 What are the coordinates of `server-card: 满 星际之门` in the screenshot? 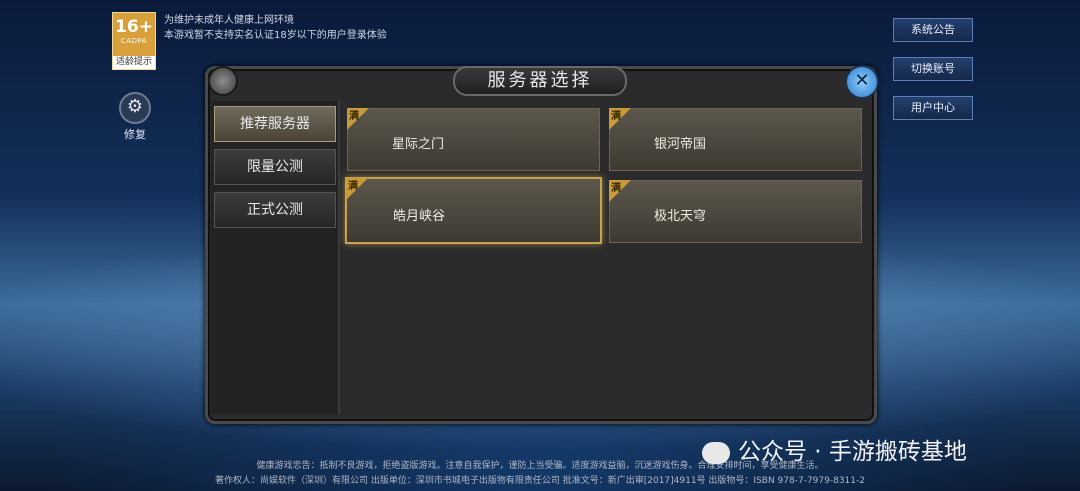 It's located at (473, 139).